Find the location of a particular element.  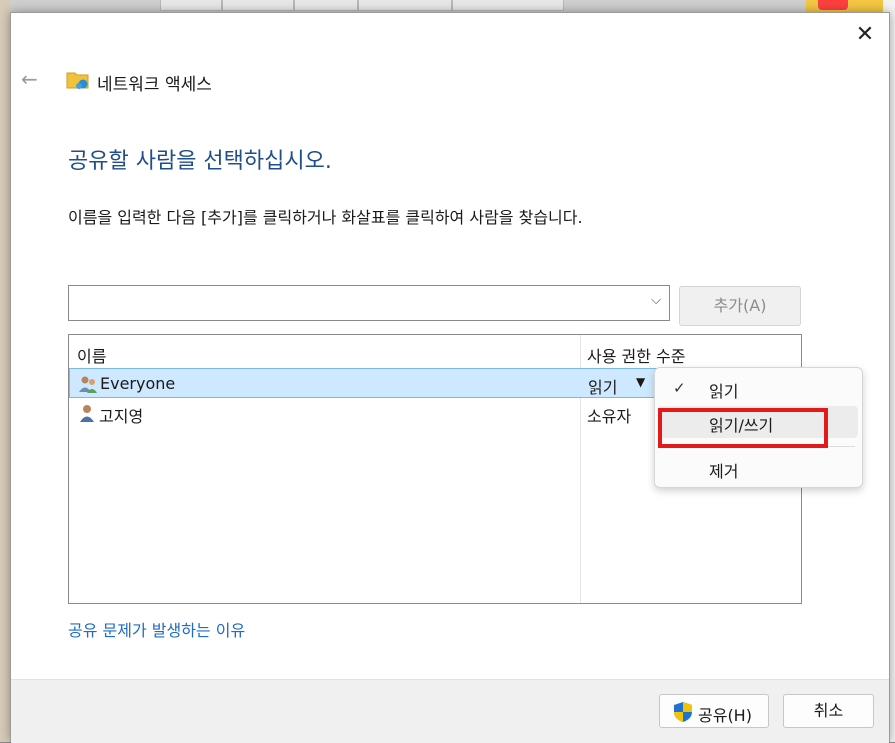

network-folder-icon is located at coordinates (77, 80).